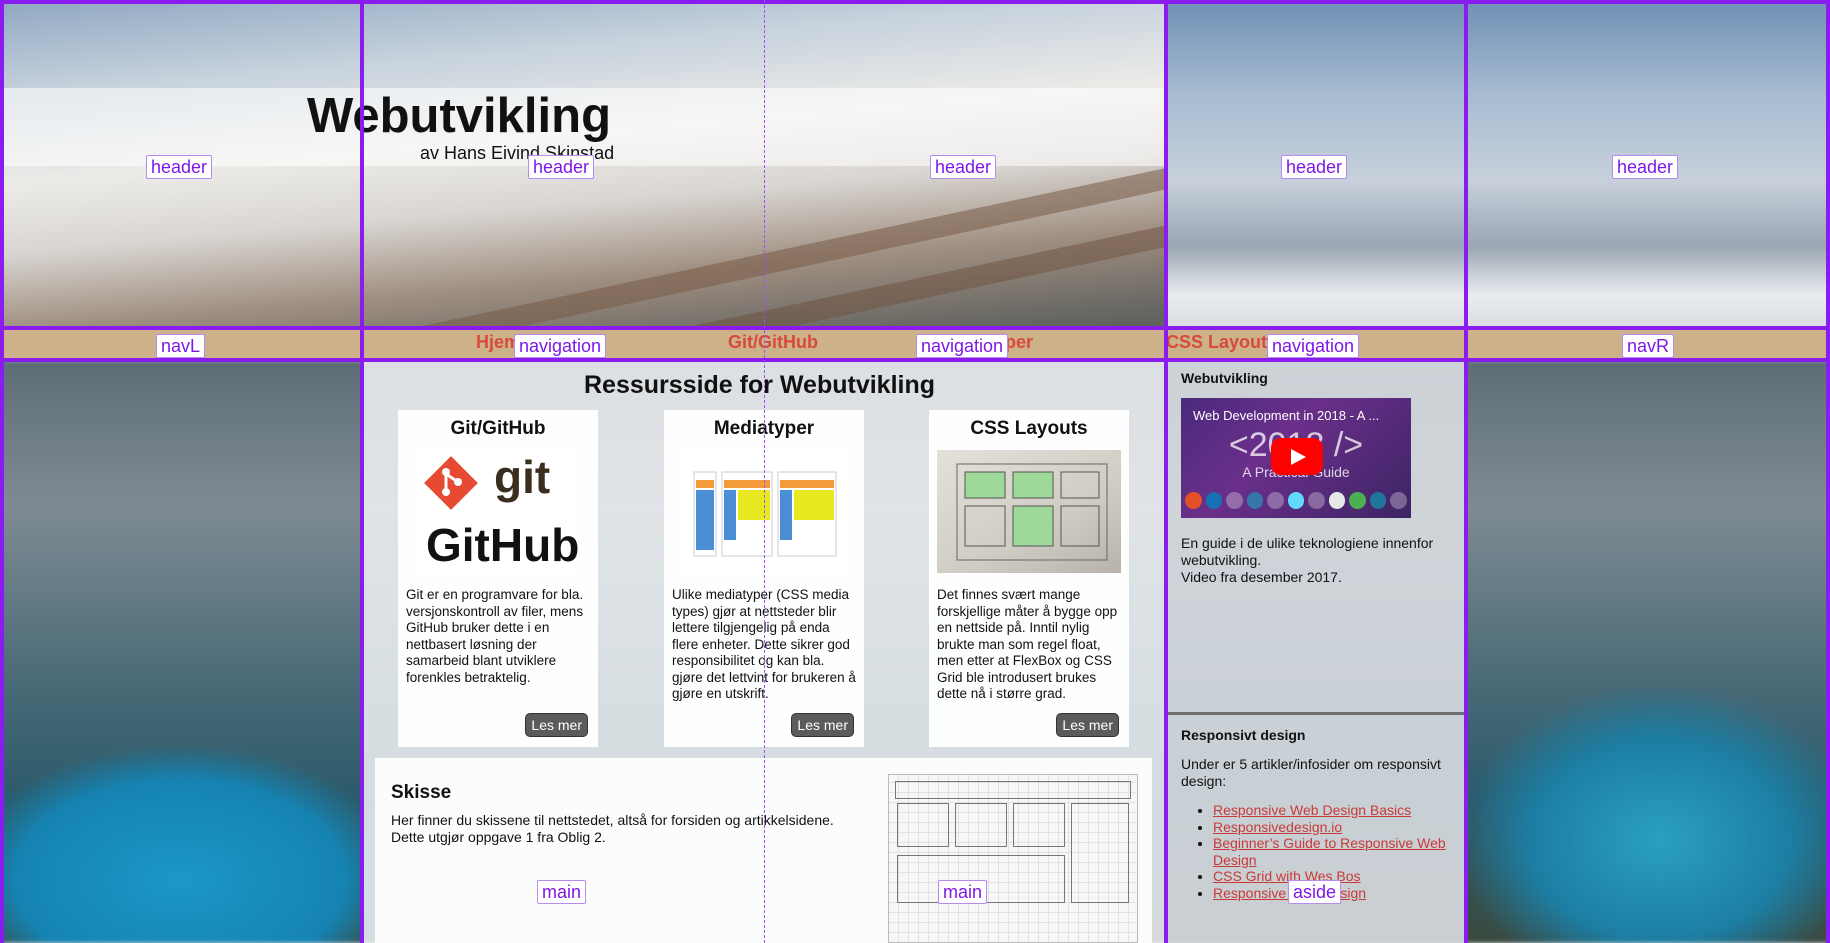  I want to click on link-responsivedesign-io: Responsivedesign.io, so click(1277, 827).